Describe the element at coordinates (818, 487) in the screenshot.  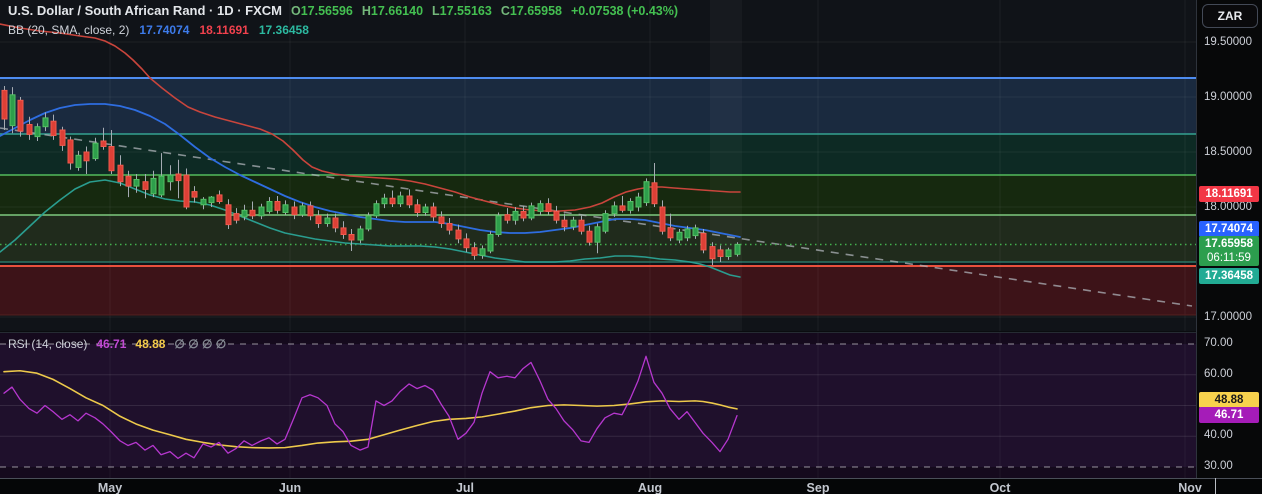
I see `month-label: Sep` at that location.